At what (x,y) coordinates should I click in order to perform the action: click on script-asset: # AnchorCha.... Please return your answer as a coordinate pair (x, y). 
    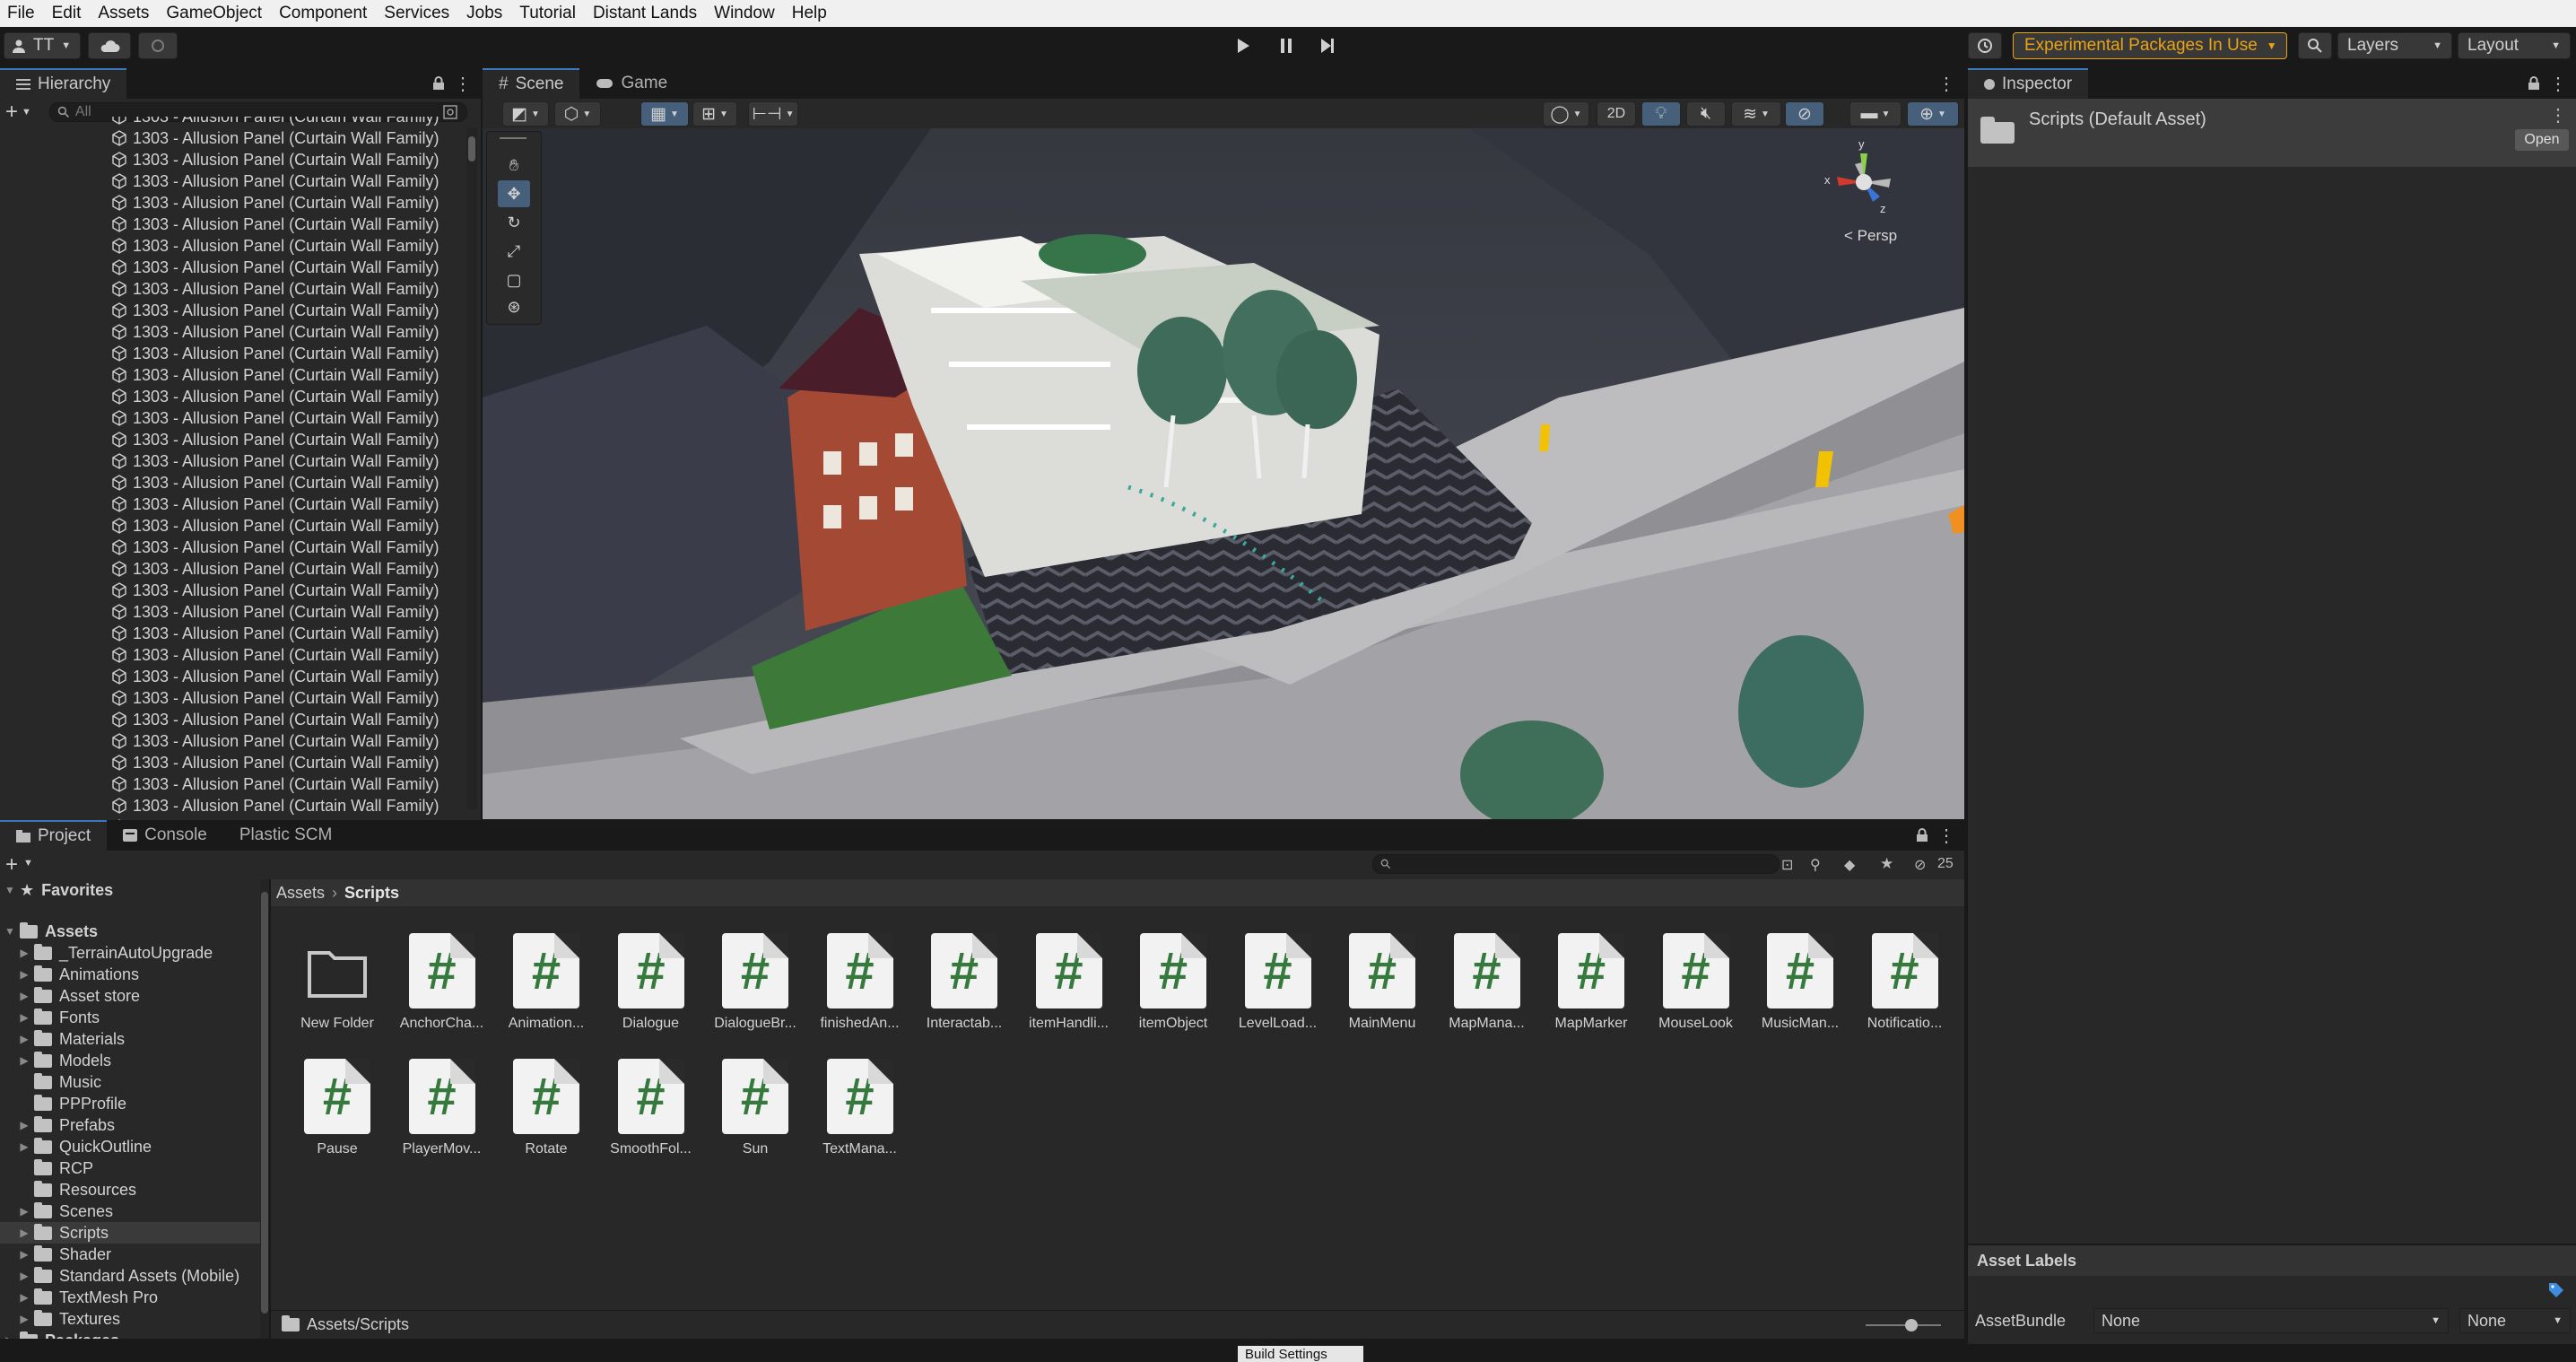
    Looking at the image, I should click on (442, 983).